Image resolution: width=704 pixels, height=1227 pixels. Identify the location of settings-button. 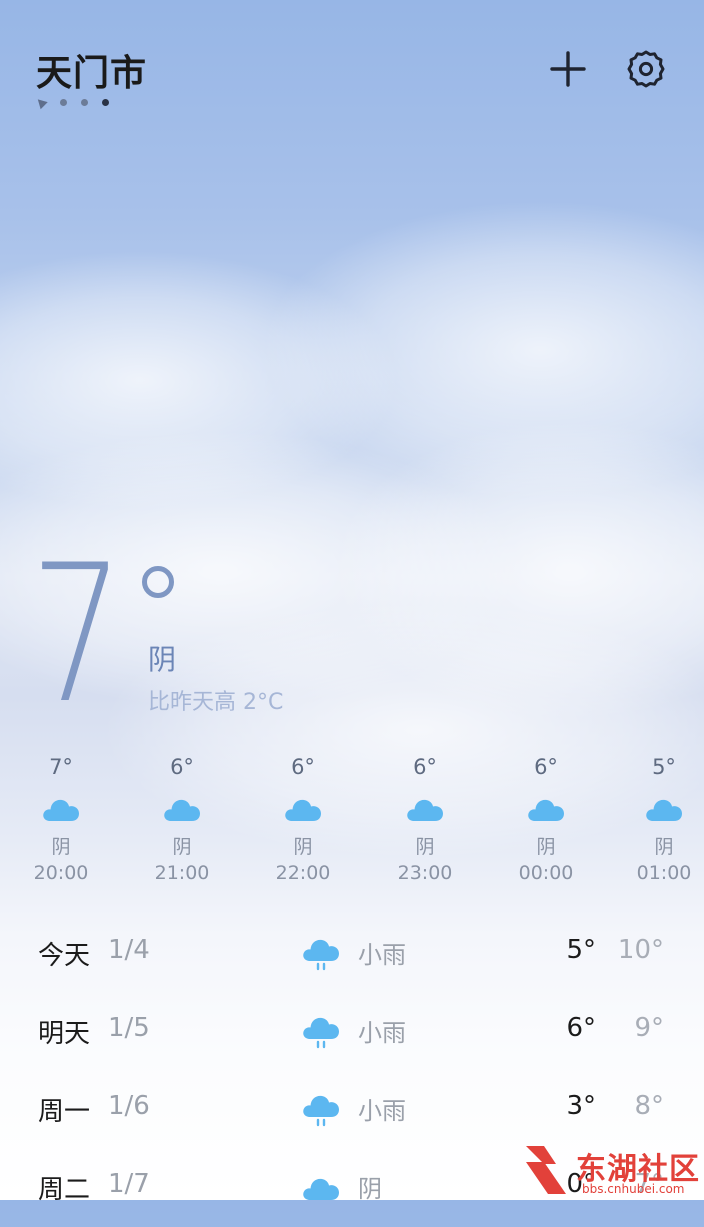
(646, 69).